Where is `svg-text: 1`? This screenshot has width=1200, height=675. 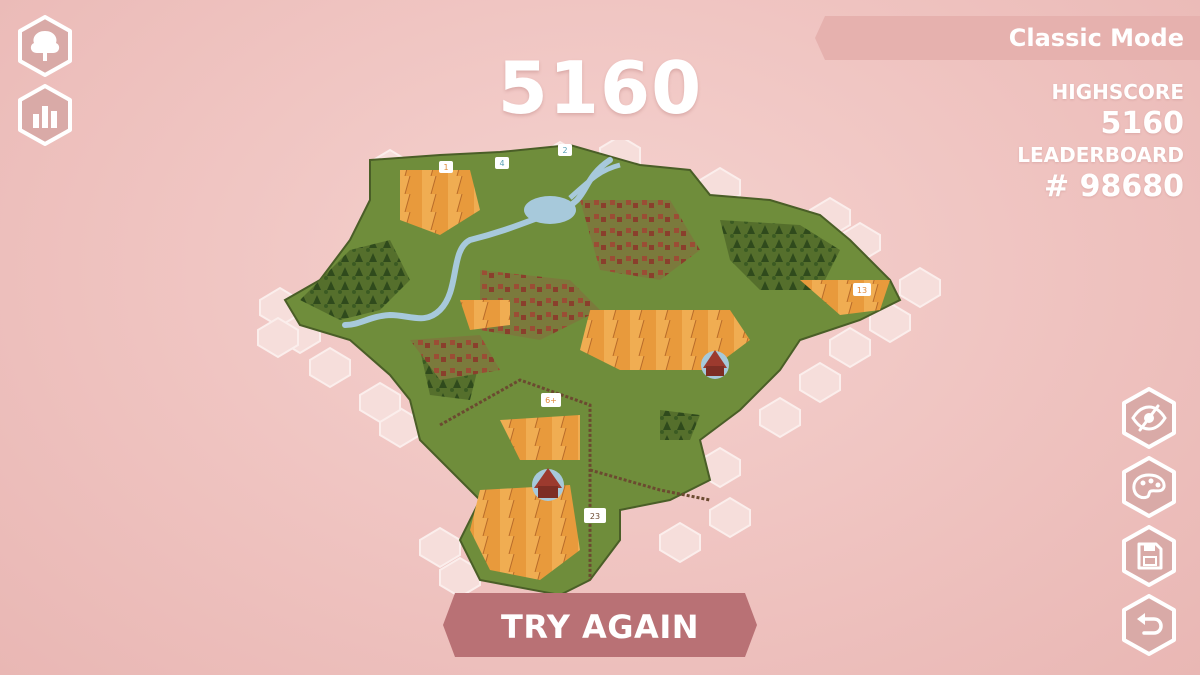 svg-text: 1 is located at coordinates (445, 167).